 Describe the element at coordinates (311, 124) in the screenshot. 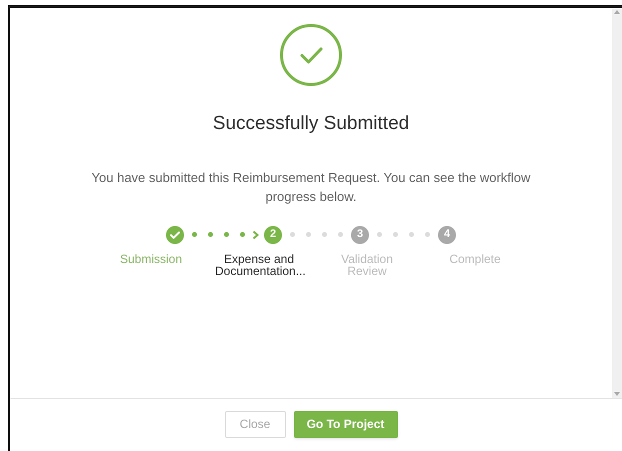

I see `dialog-title: Successfully Submitted` at that location.